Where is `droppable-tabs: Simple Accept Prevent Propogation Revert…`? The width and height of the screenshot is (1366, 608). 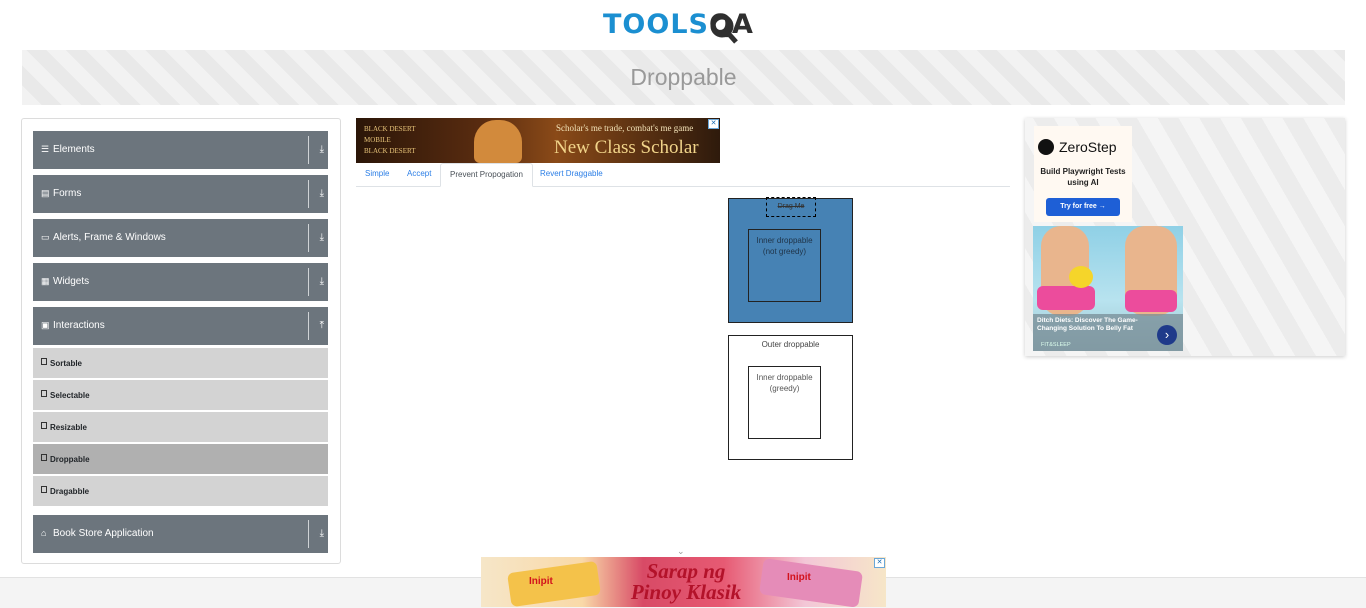 droppable-tabs: Simple Accept Prevent Propogation Revert… is located at coordinates (683, 175).